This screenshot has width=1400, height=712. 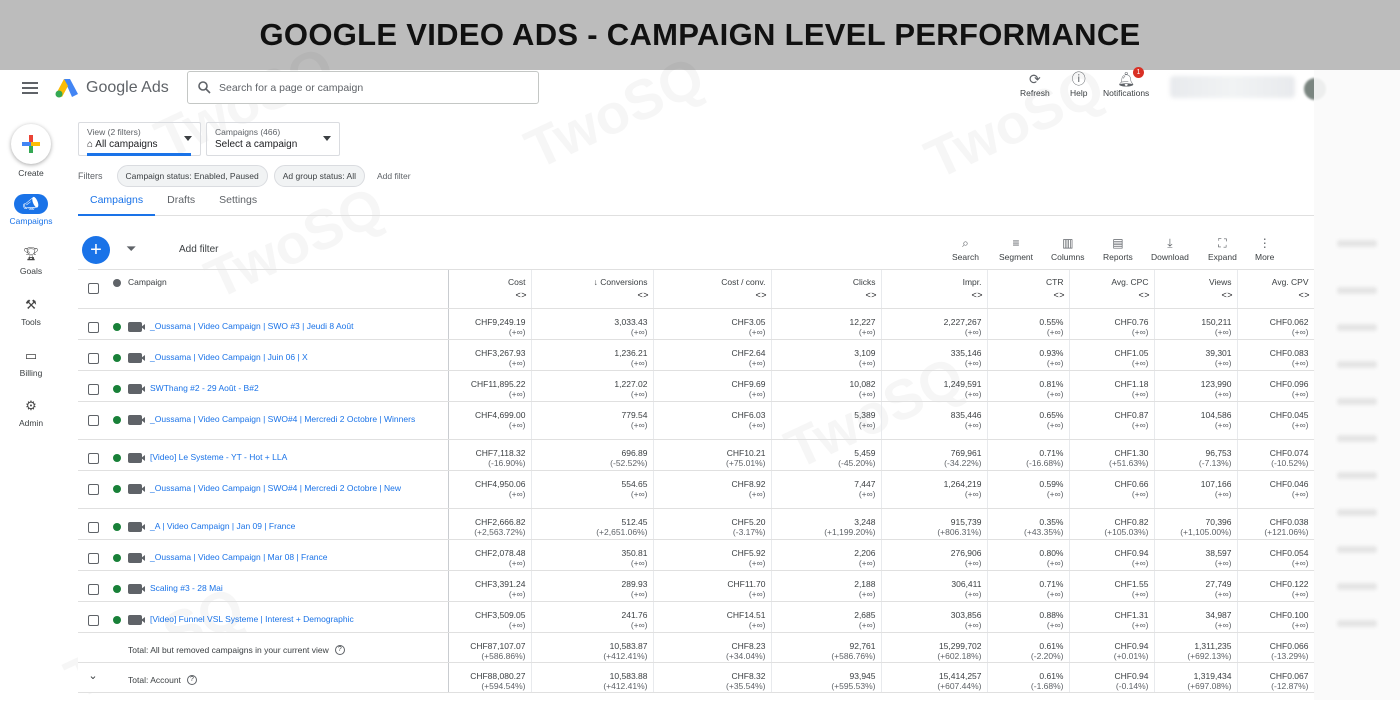 I want to click on filter-chip-ad-group-status: Ad group status: All, so click(x=319, y=176).